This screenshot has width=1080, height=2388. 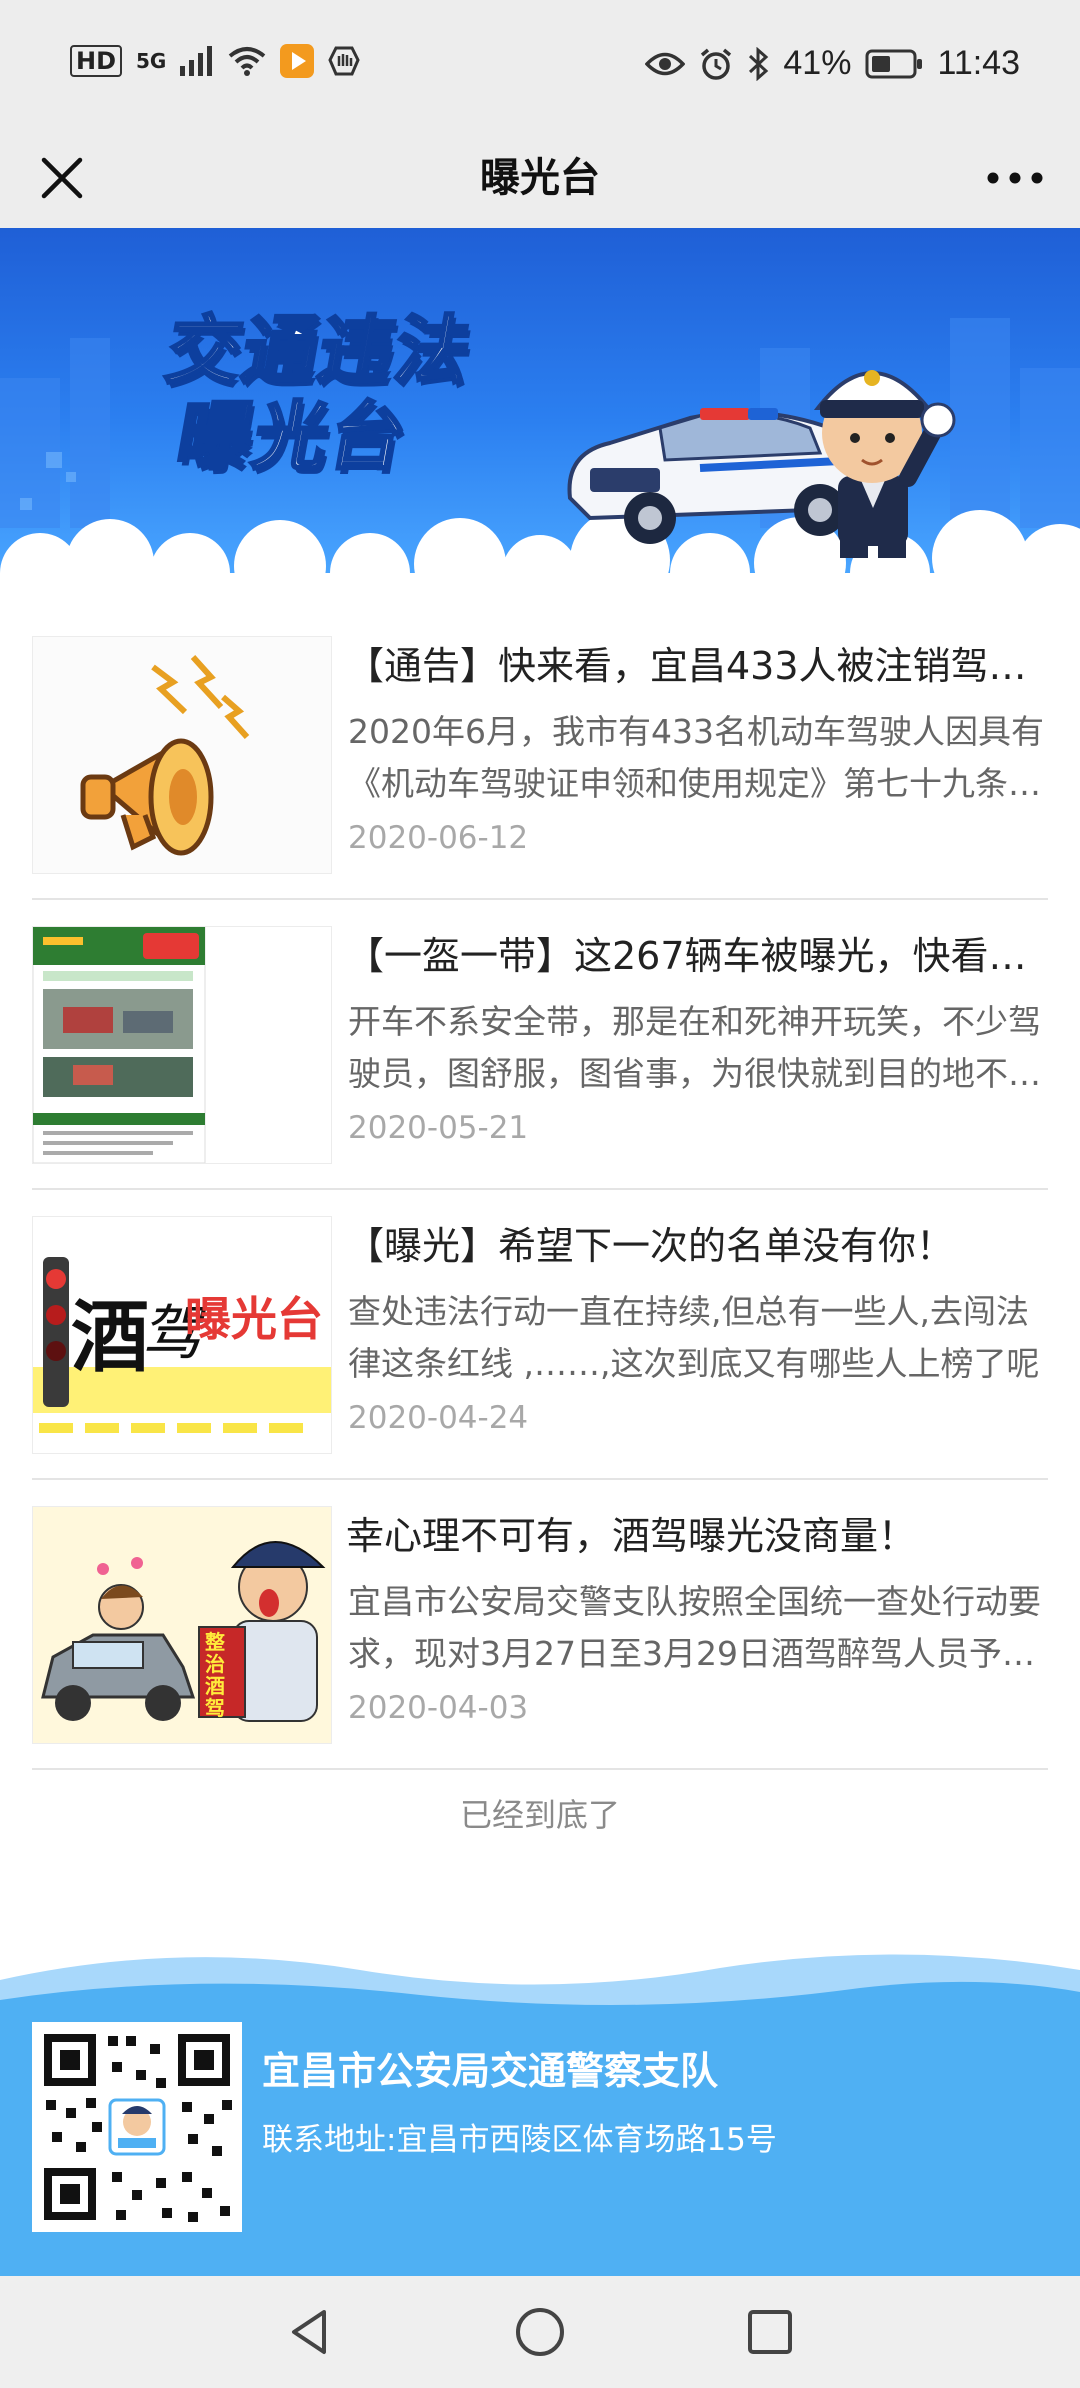 I want to click on hd-icon: HD, so click(x=96, y=61).